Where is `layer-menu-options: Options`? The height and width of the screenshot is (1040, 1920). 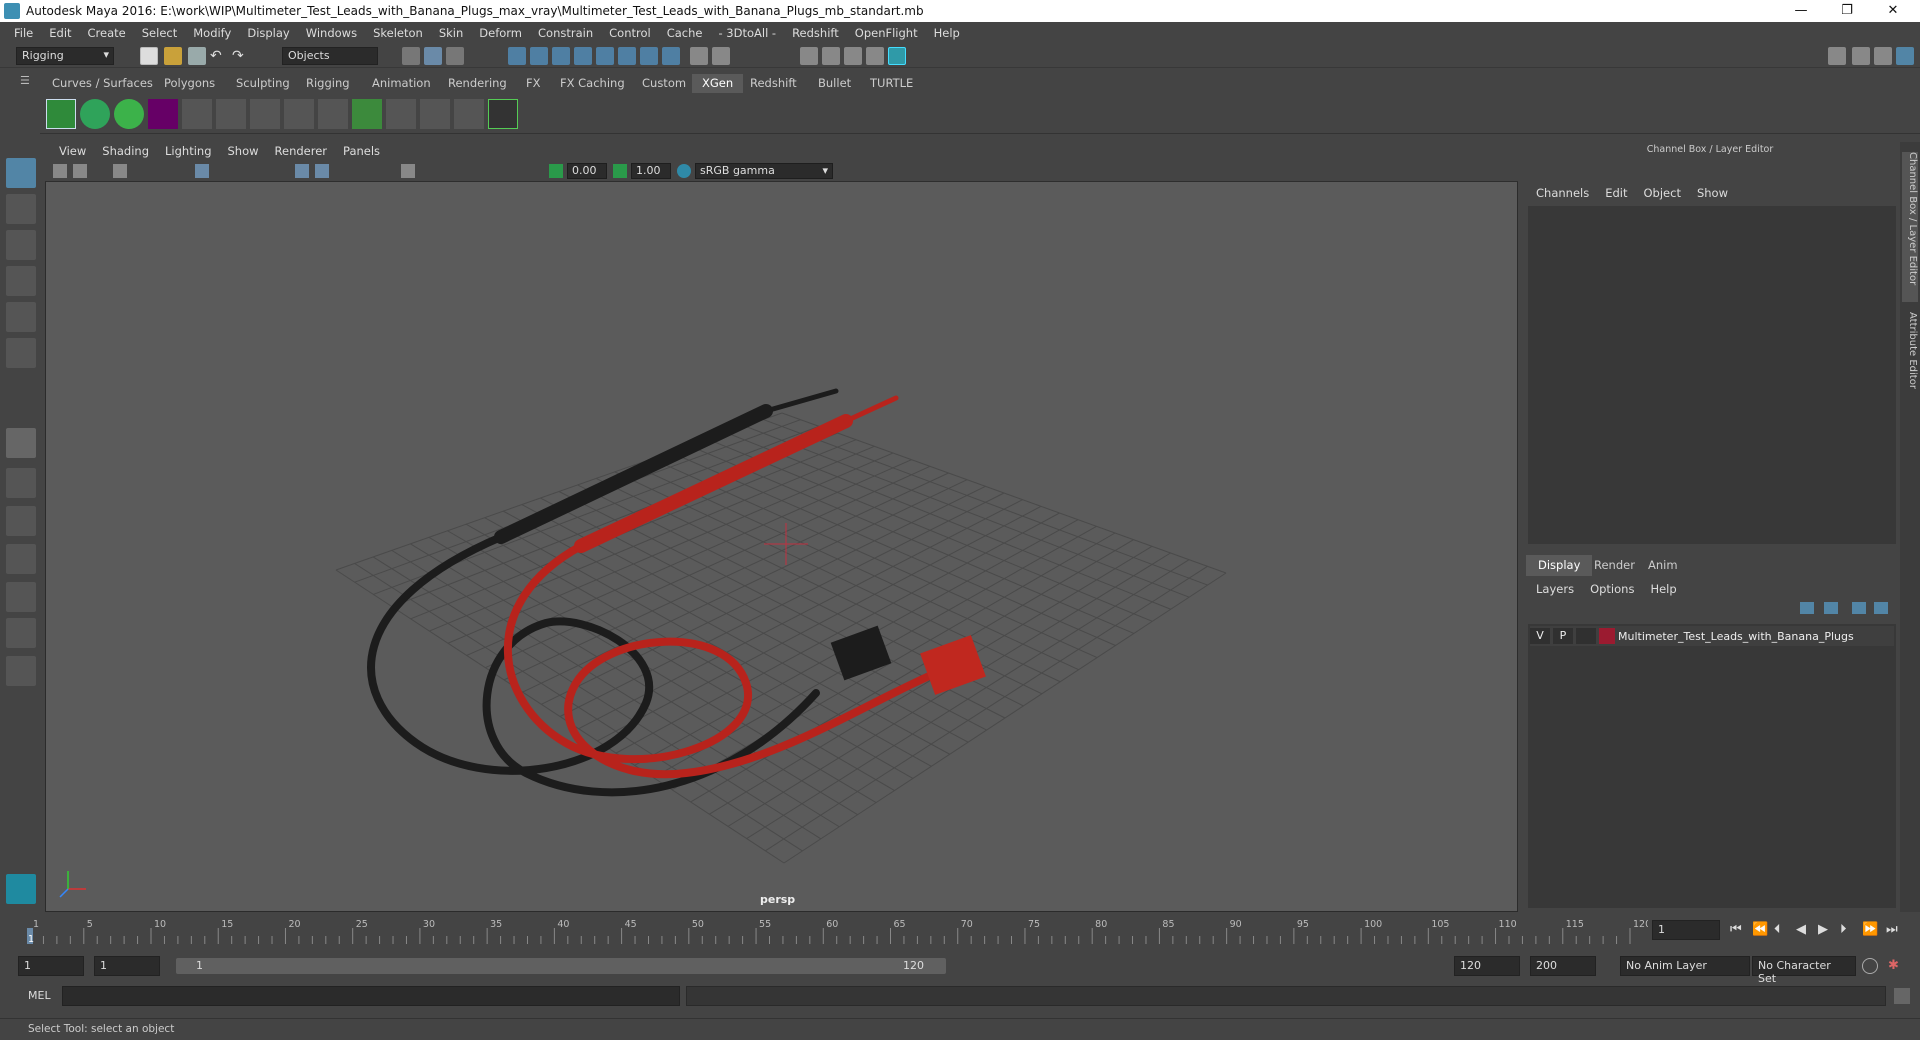 layer-menu-options: Options is located at coordinates (1612, 589).